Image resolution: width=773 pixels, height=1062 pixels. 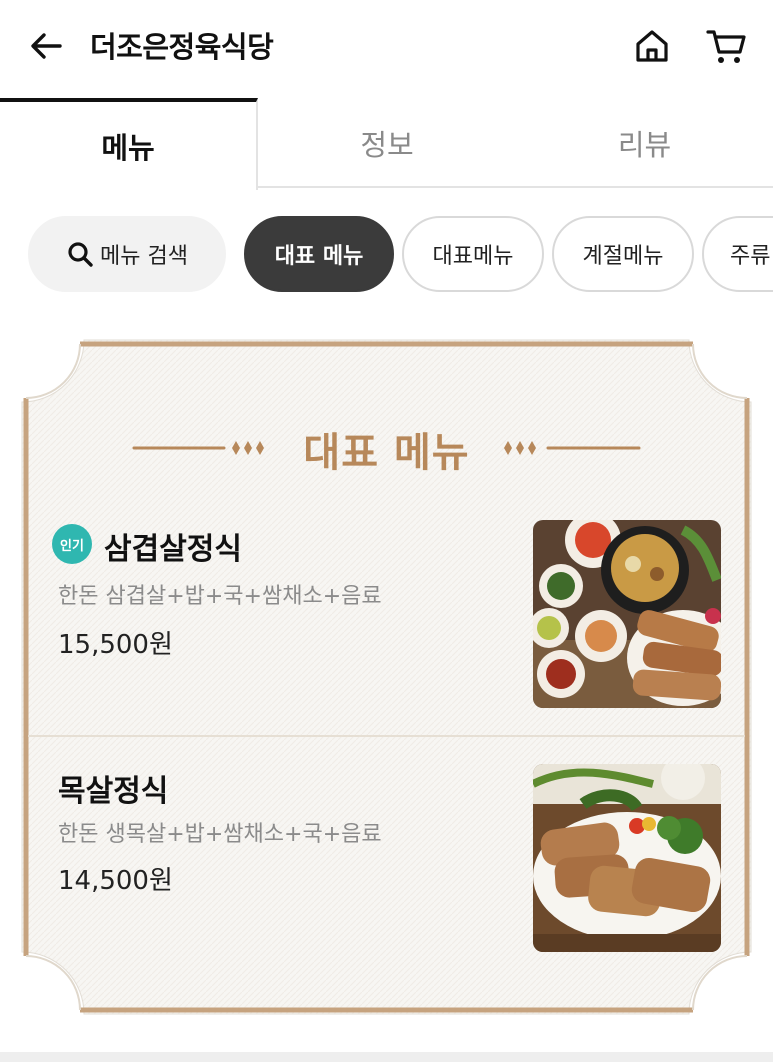 I want to click on menu-item-price: 14,500원, so click(x=115, y=881).